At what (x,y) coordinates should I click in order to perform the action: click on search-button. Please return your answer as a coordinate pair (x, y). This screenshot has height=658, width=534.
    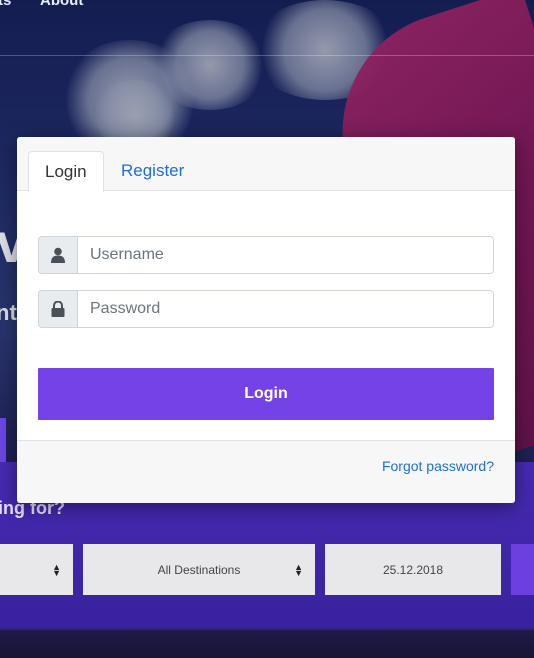
    Looking at the image, I should click on (522, 569).